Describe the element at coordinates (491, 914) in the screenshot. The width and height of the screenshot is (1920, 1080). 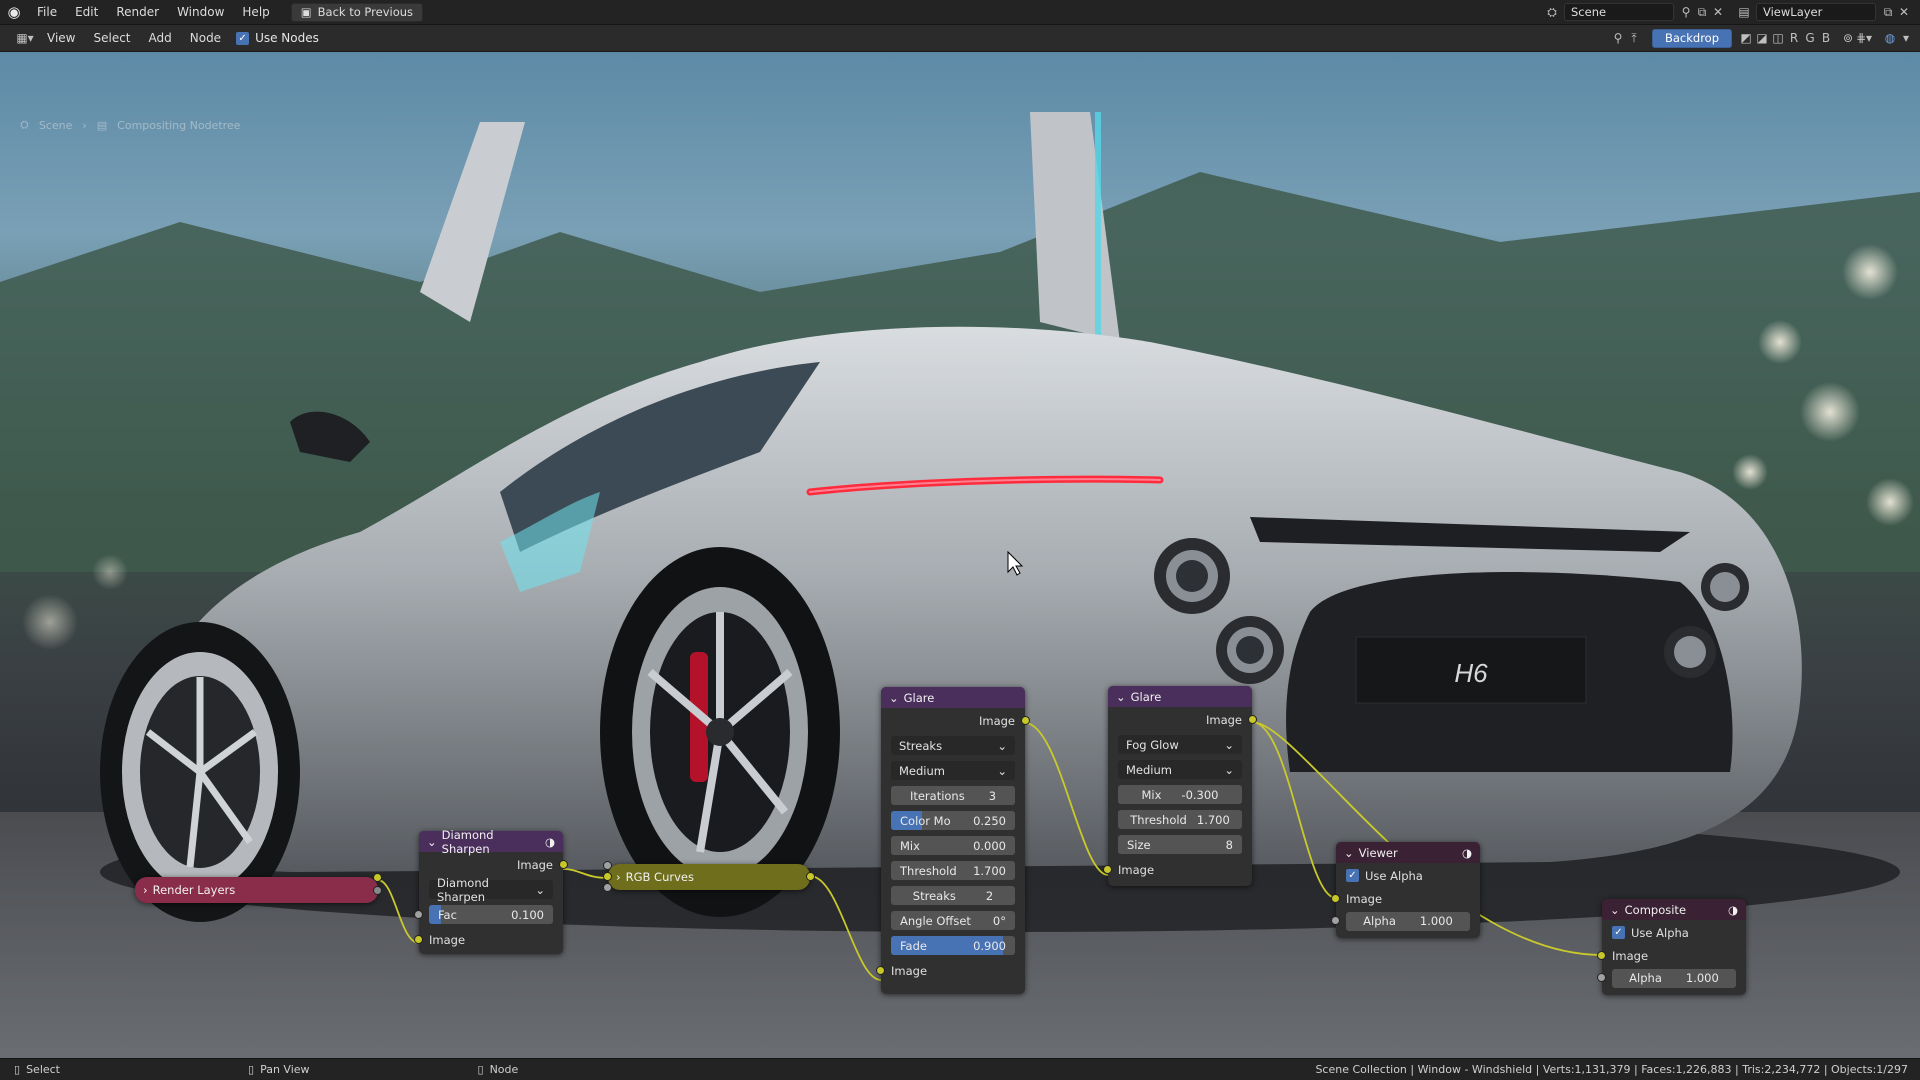
I see `fac-field: Fac 0.100` at that location.